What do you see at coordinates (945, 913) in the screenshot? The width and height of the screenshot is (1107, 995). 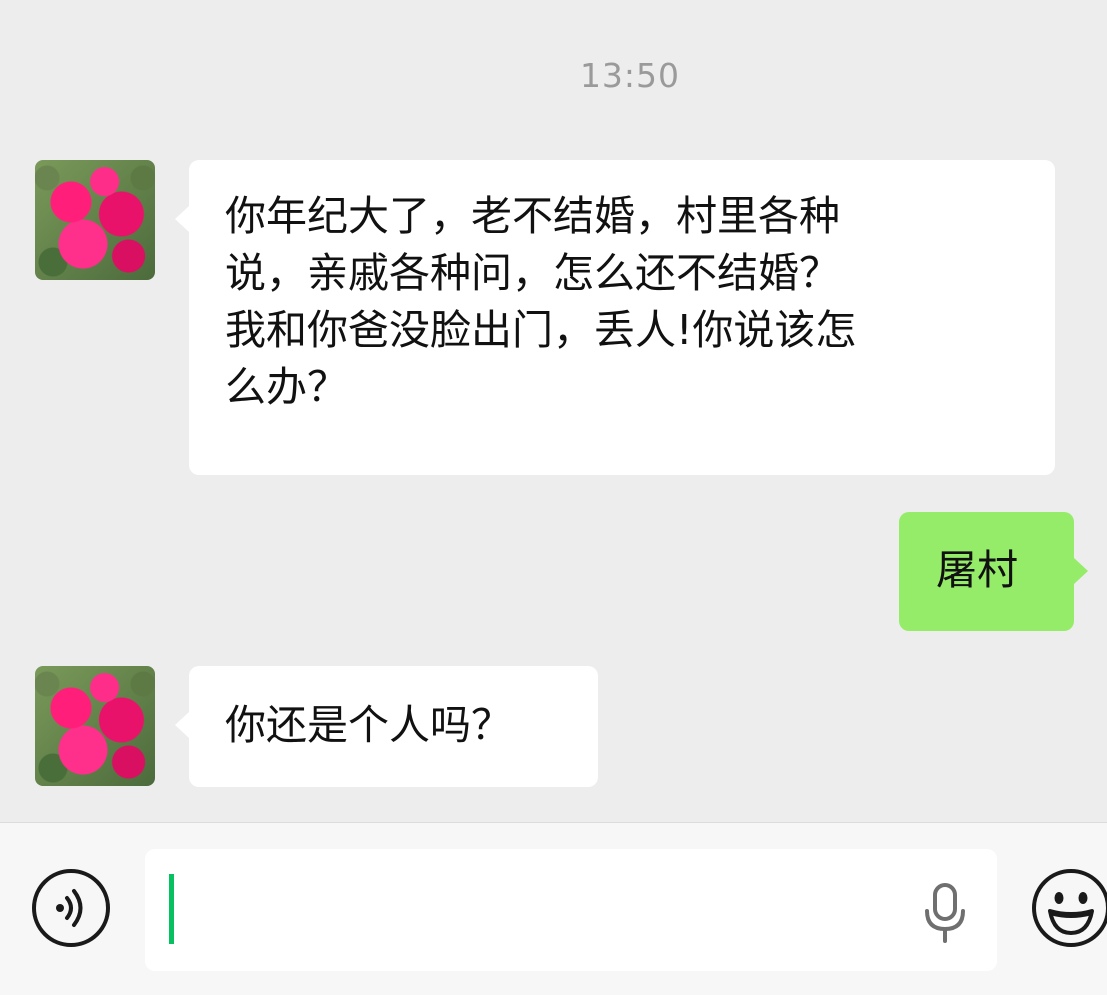 I see `microphone-icon` at bounding box center [945, 913].